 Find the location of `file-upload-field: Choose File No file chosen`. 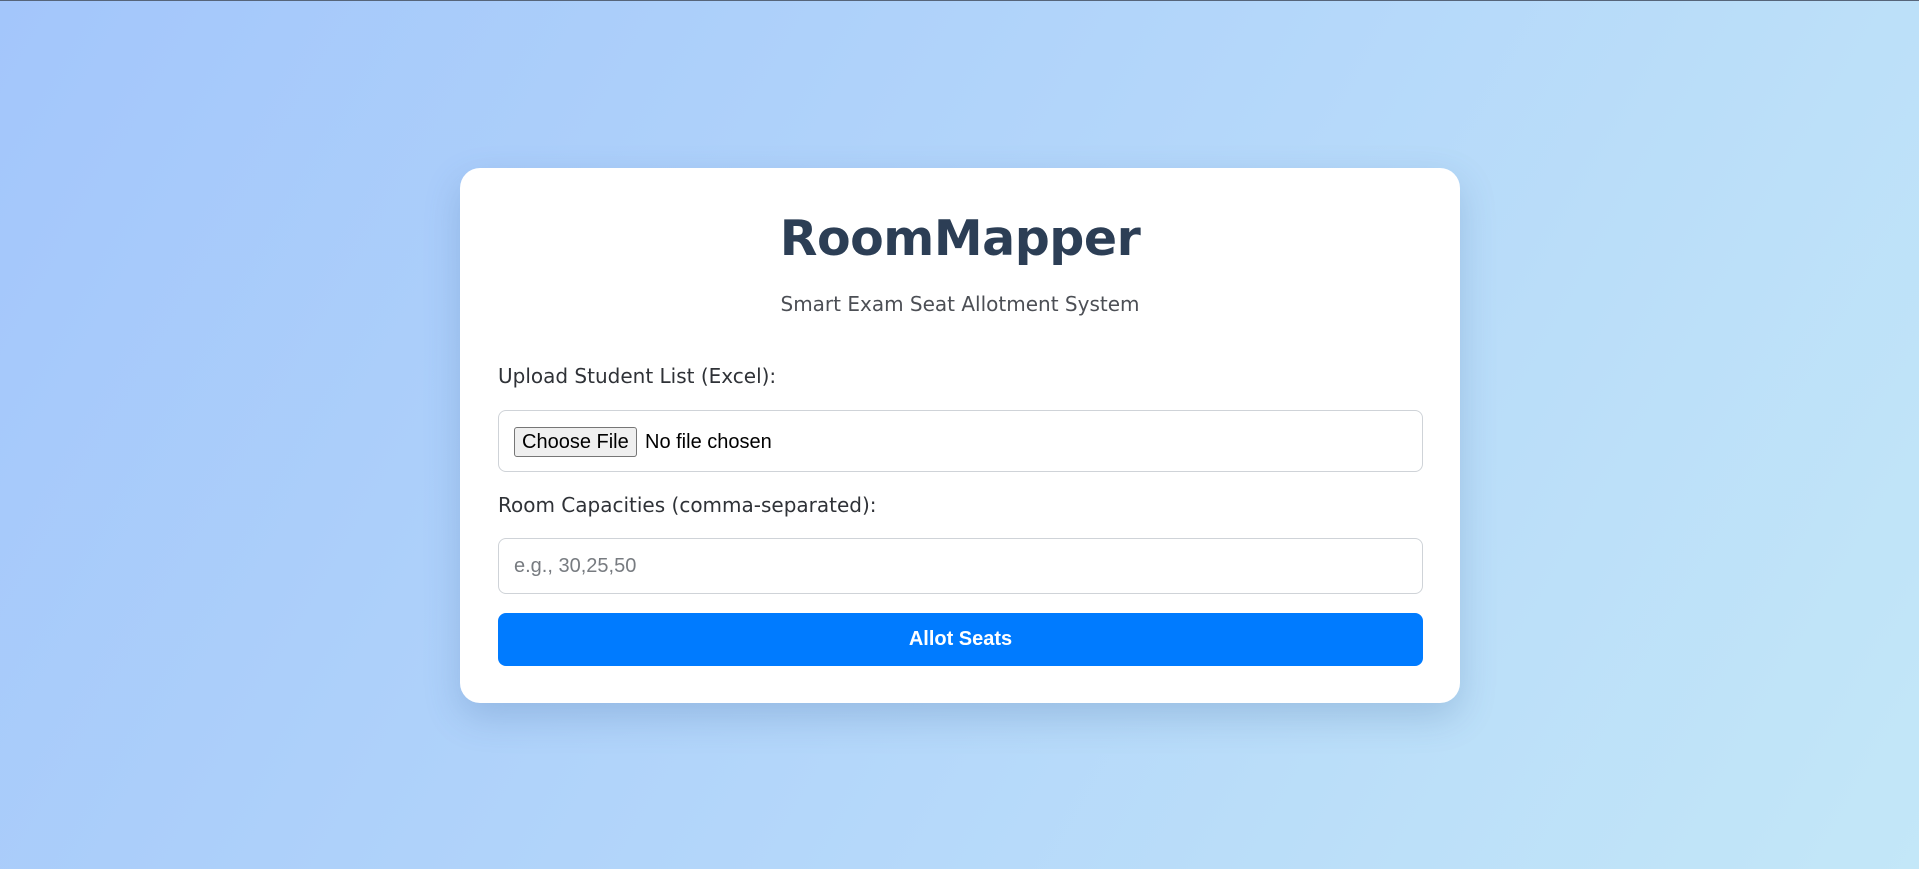

file-upload-field: Choose File No file chosen is located at coordinates (960, 441).